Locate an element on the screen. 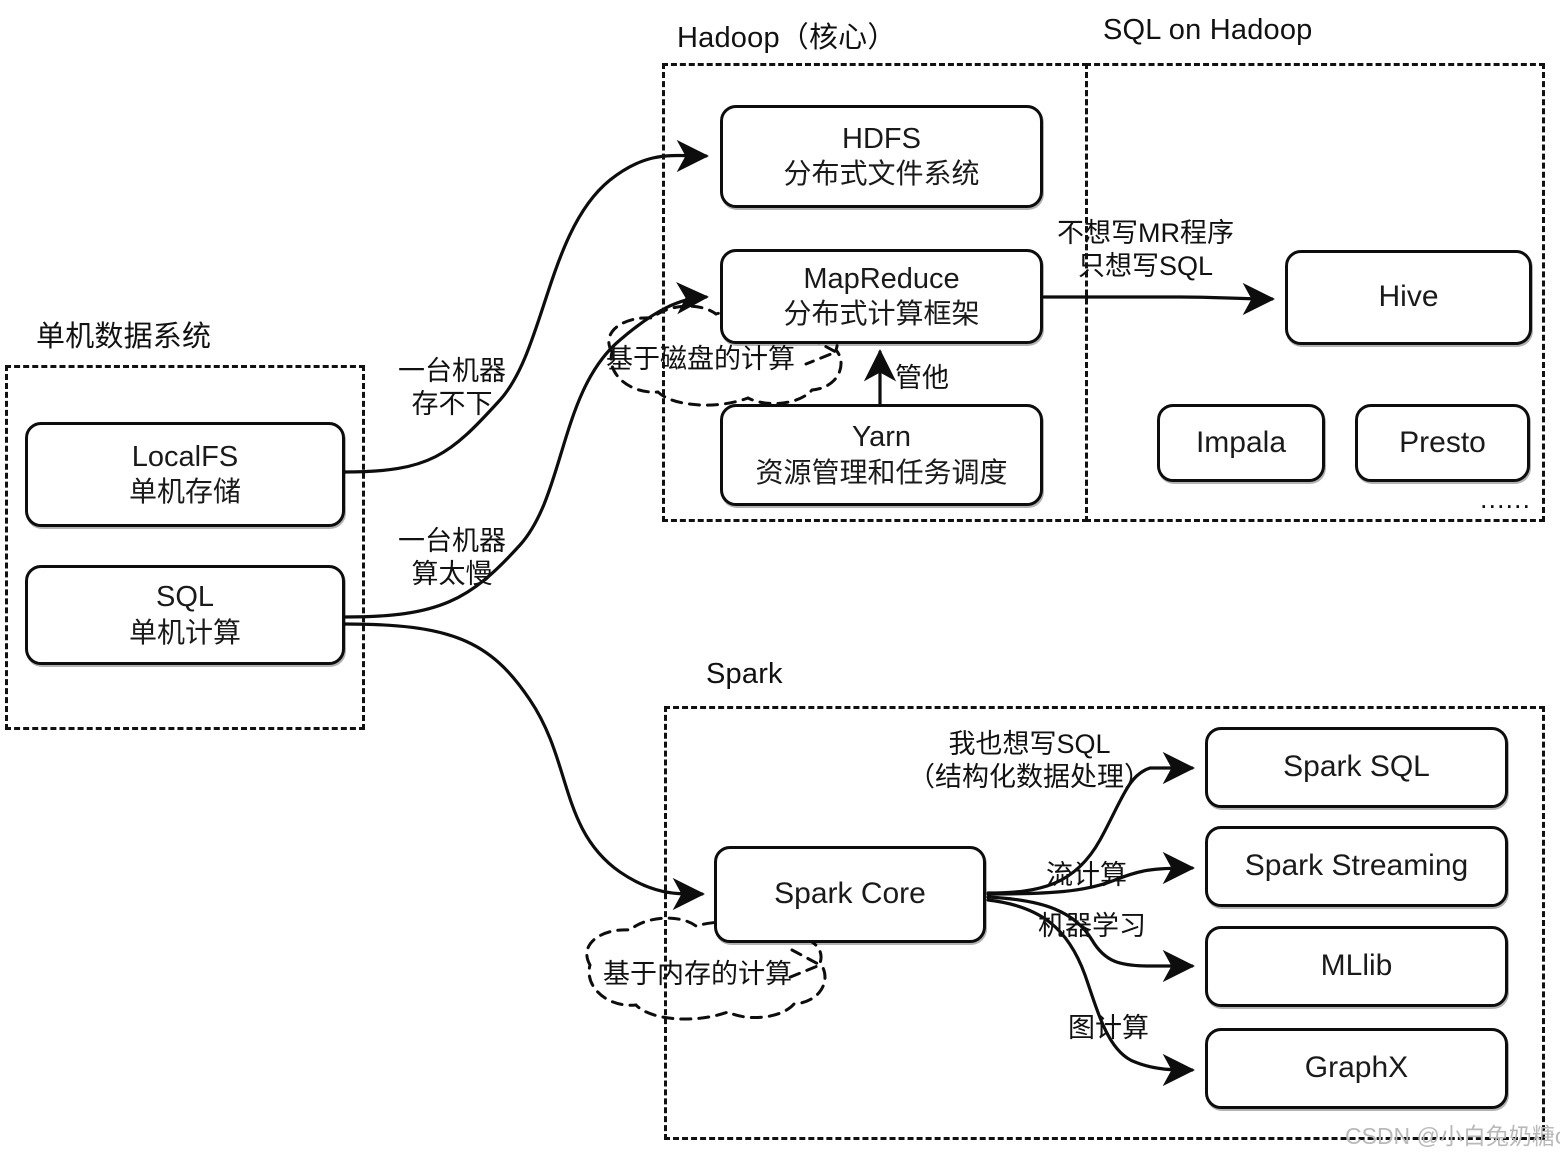 The width and height of the screenshot is (1560, 1152). node-localfs-title: LocalFS is located at coordinates (185, 456).